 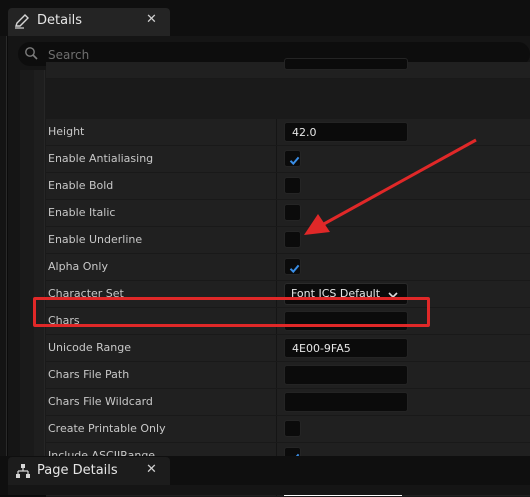 What do you see at coordinates (346, 375) in the screenshot?
I see `chars-file-path-field` at bounding box center [346, 375].